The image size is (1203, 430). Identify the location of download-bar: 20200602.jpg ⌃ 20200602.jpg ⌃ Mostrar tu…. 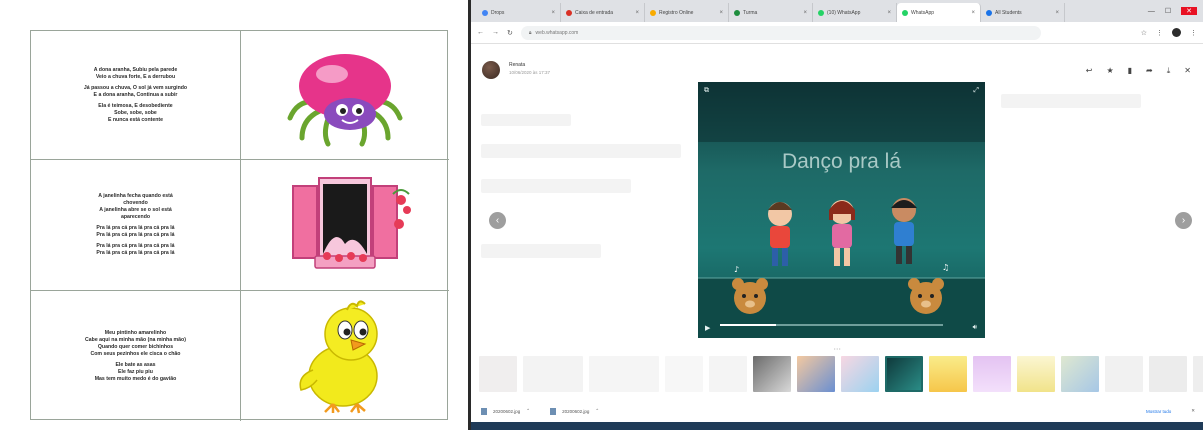
(837, 411).